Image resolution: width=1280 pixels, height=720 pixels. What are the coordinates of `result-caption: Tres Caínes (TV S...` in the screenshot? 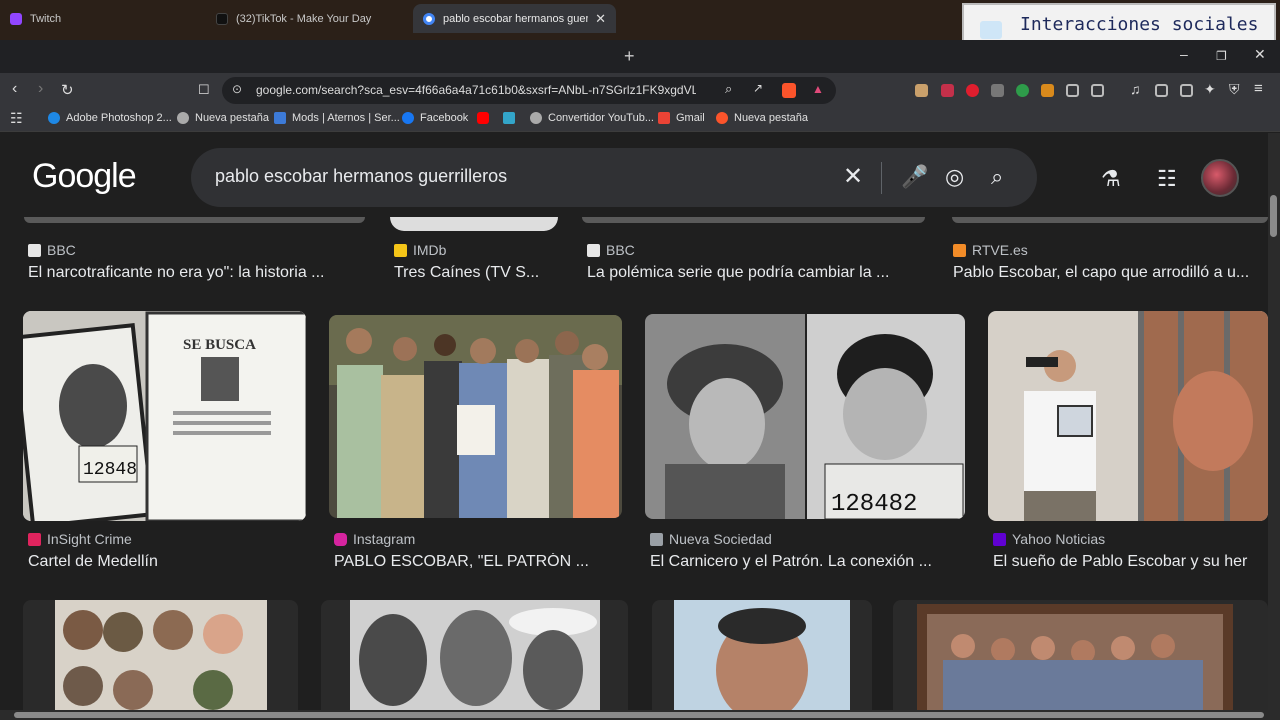 It's located at (479, 273).